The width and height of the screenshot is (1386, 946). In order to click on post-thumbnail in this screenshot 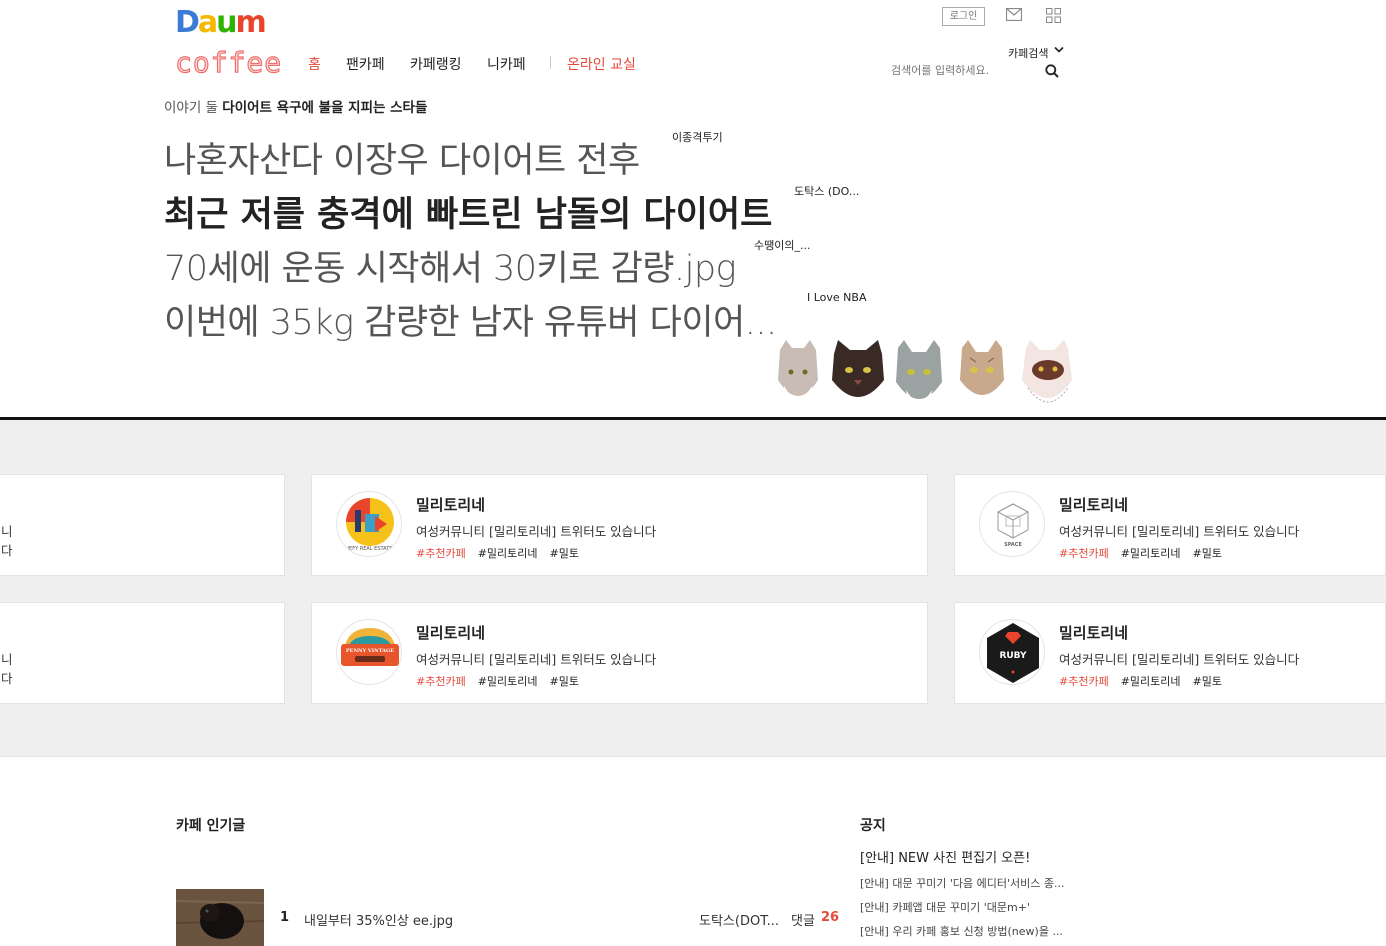, I will do `click(220, 917)`.